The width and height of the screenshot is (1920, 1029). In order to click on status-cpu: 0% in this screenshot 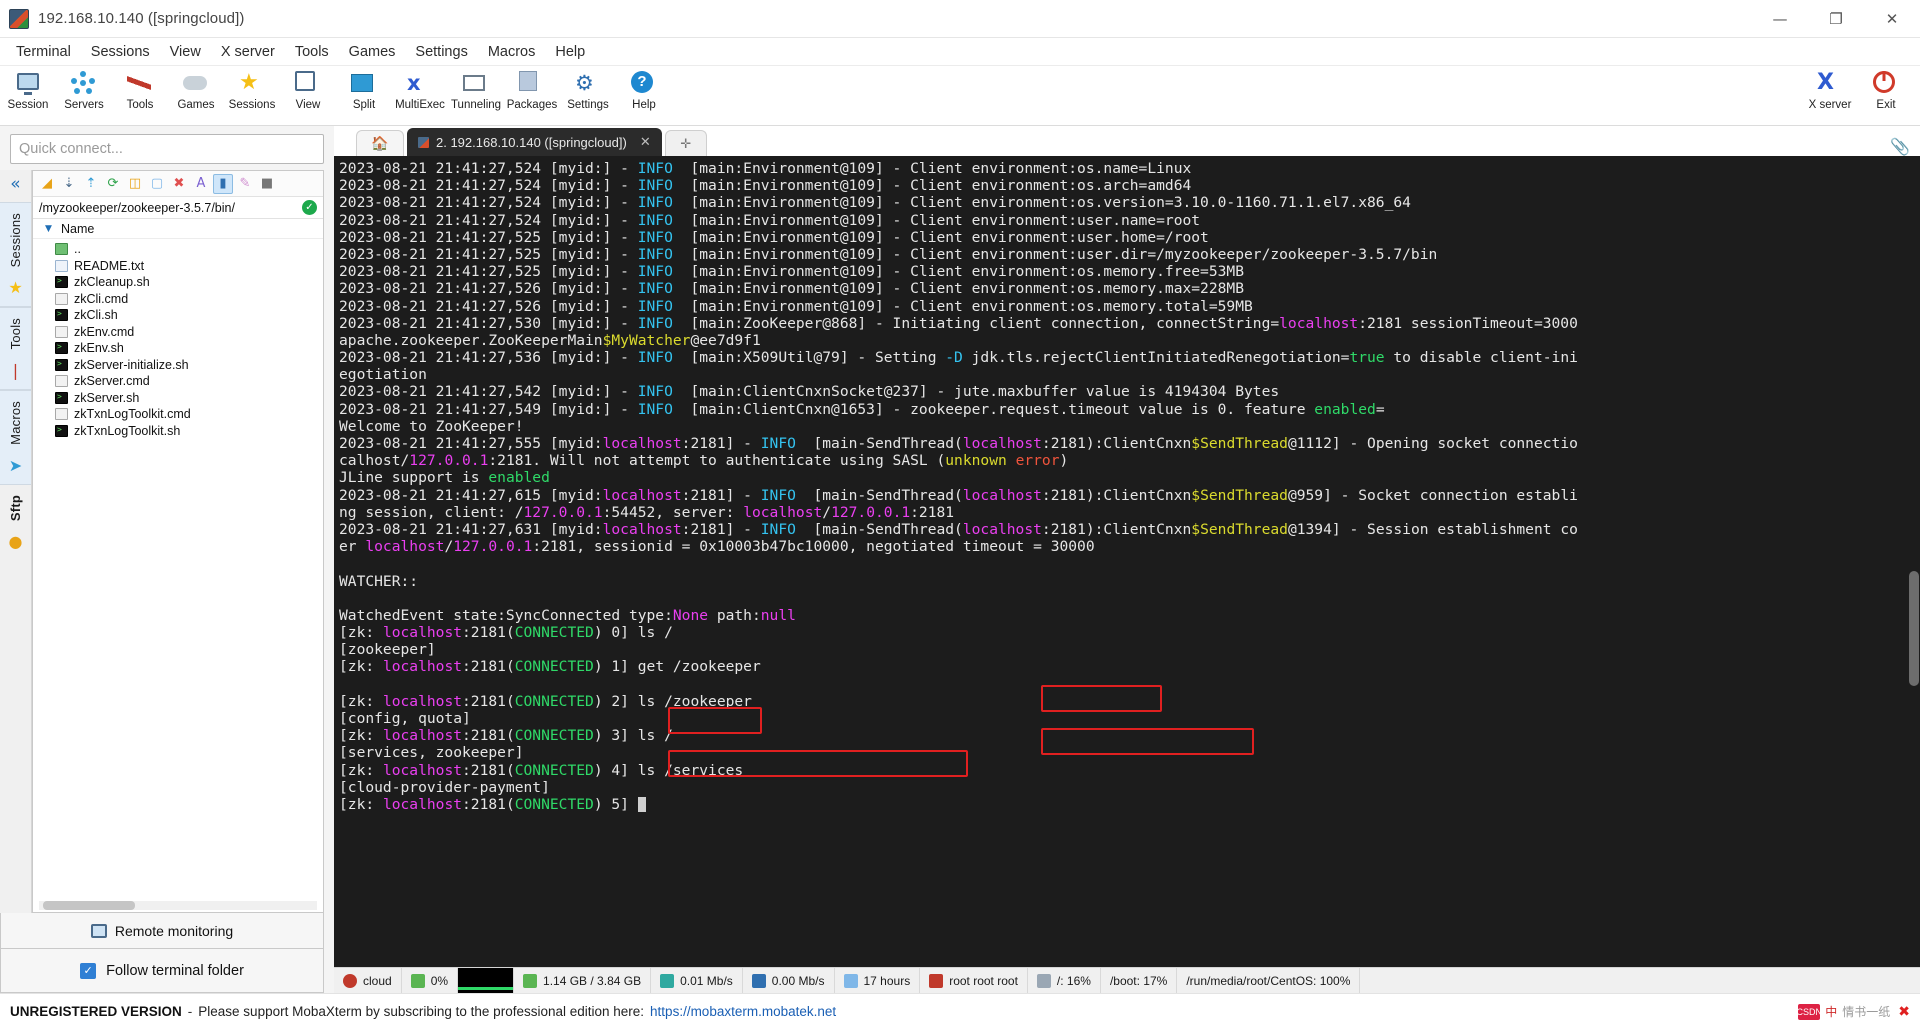, I will do `click(430, 980)`.